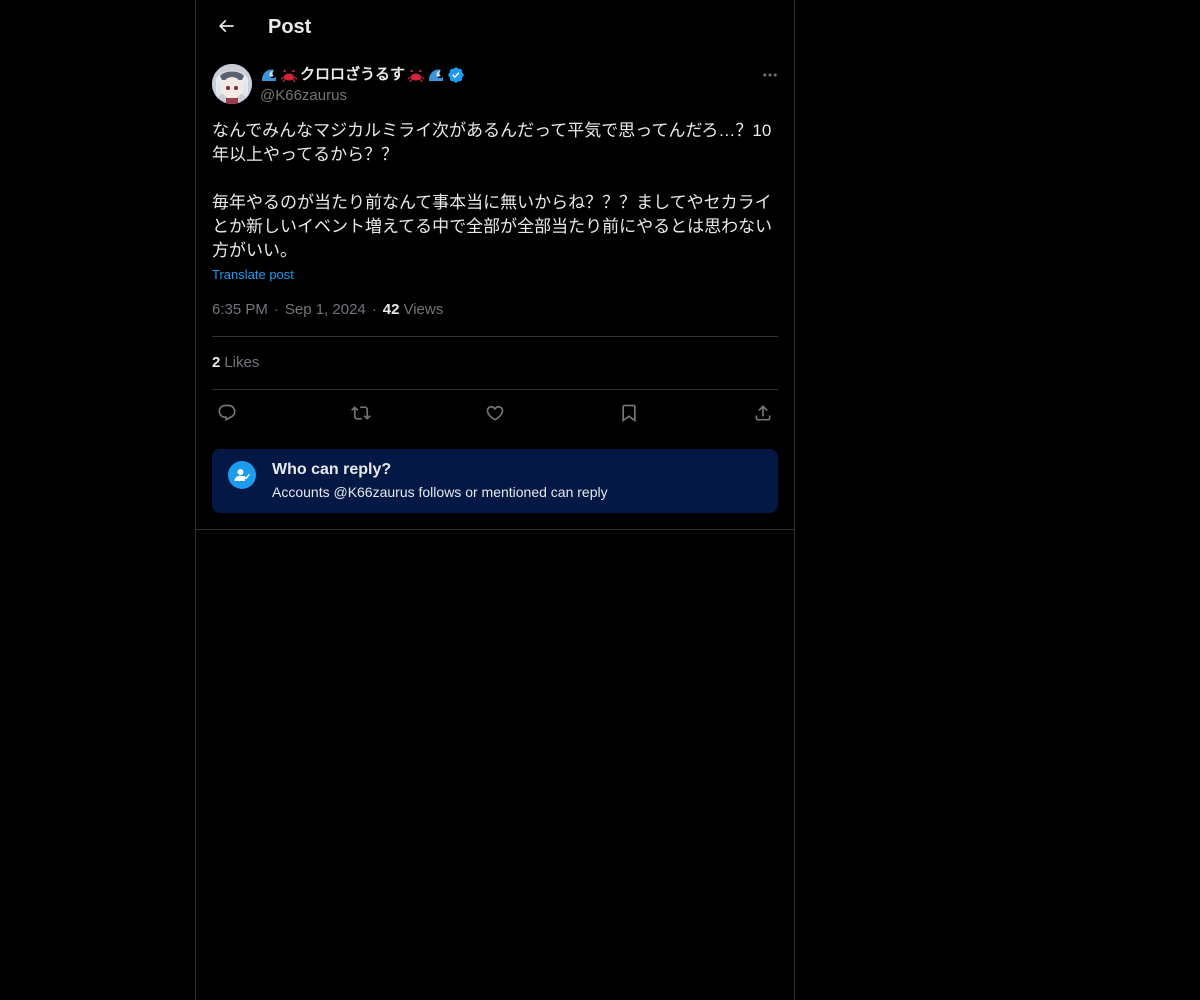 Image resolution: width=1200 pixels, height=1000 pixels. I want to click on likes-count: 2, so click(216, 362).